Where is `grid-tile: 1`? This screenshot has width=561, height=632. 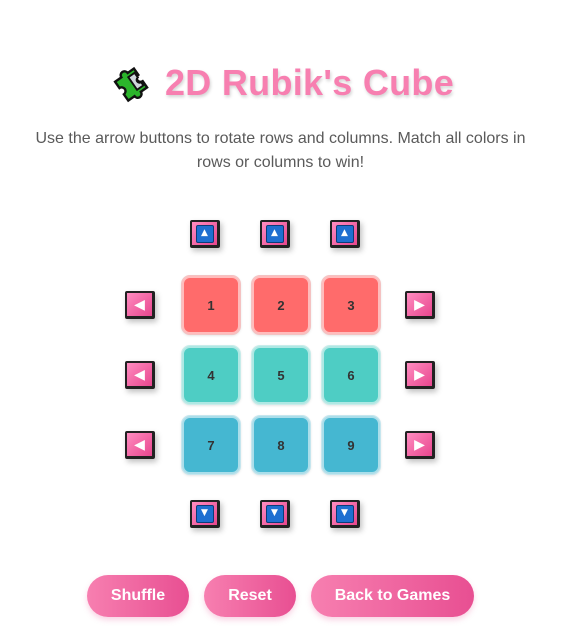
grid-tile: 1 is located at coordinates (211, 305).